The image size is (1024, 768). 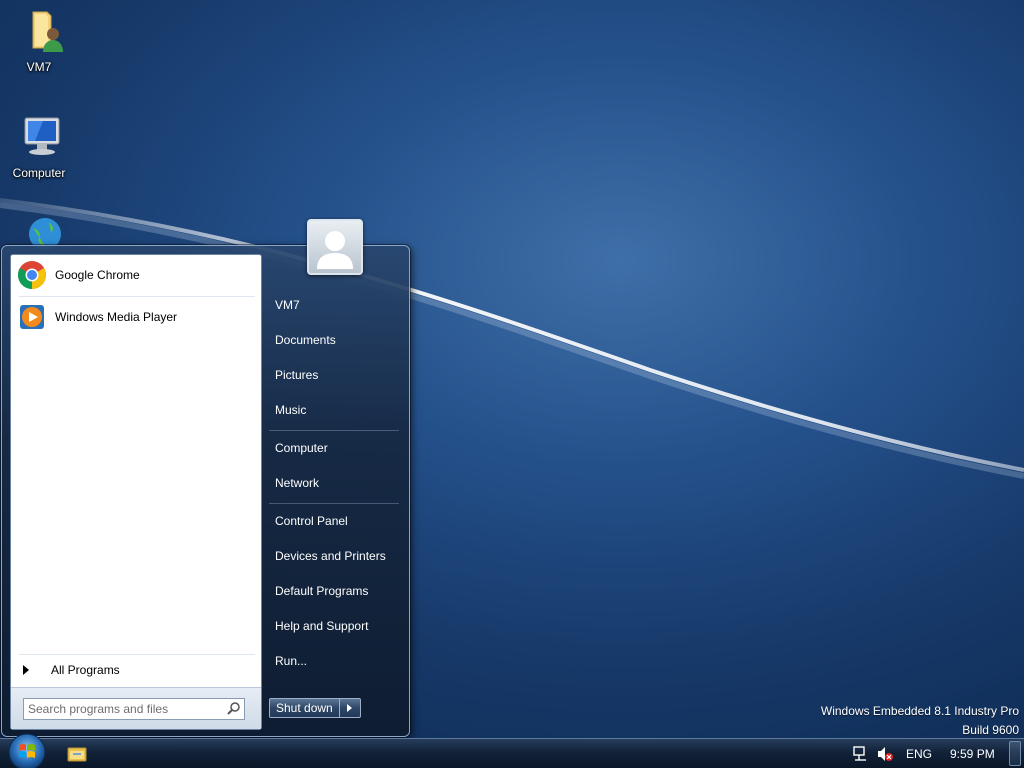 What do you see at coordinates (97, 275) in the screenshot?
I see `program-label: Google Chrome` at bounding box center [97, 275].